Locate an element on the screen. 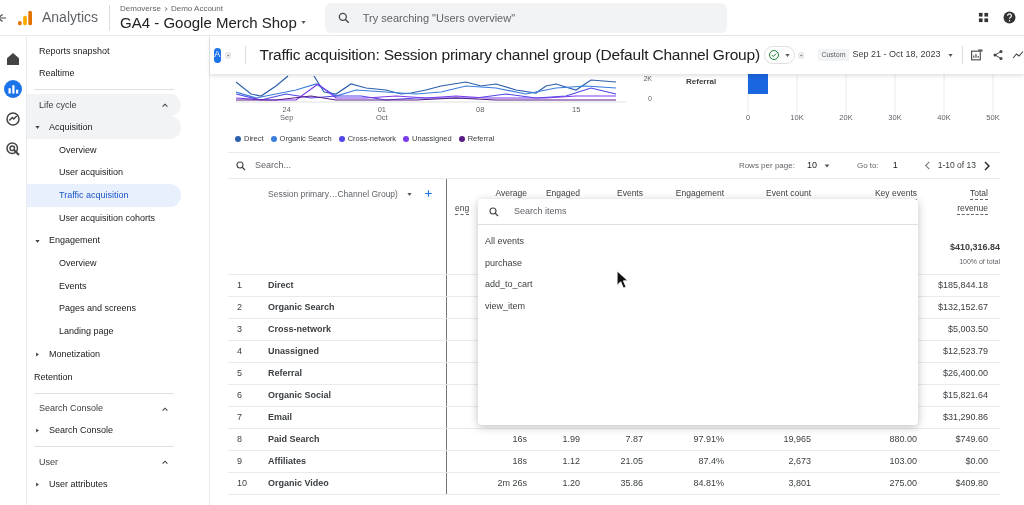 This screenshot has height=505, width=1024. section-header: User is located at coordinates (104, 462).